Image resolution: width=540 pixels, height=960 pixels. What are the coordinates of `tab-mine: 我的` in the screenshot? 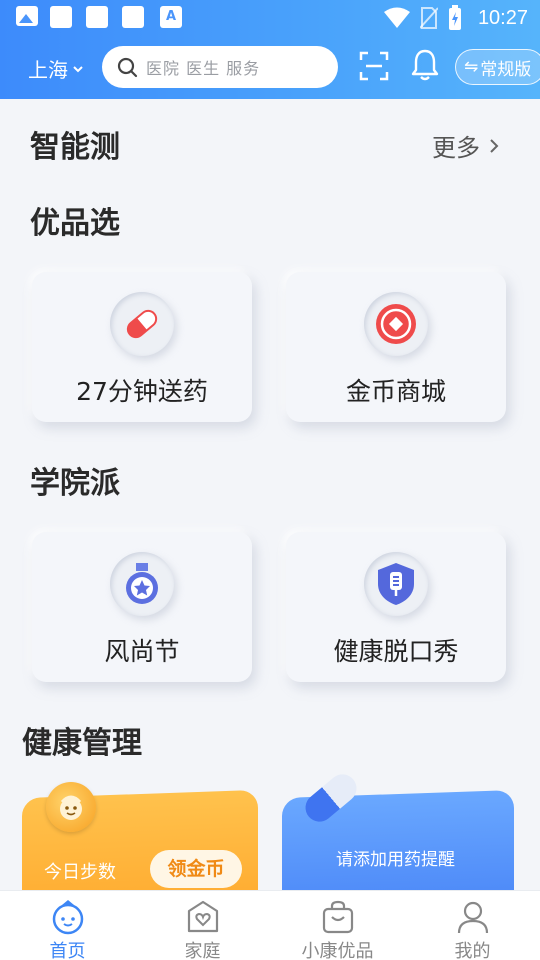 It's located at (472, 925).